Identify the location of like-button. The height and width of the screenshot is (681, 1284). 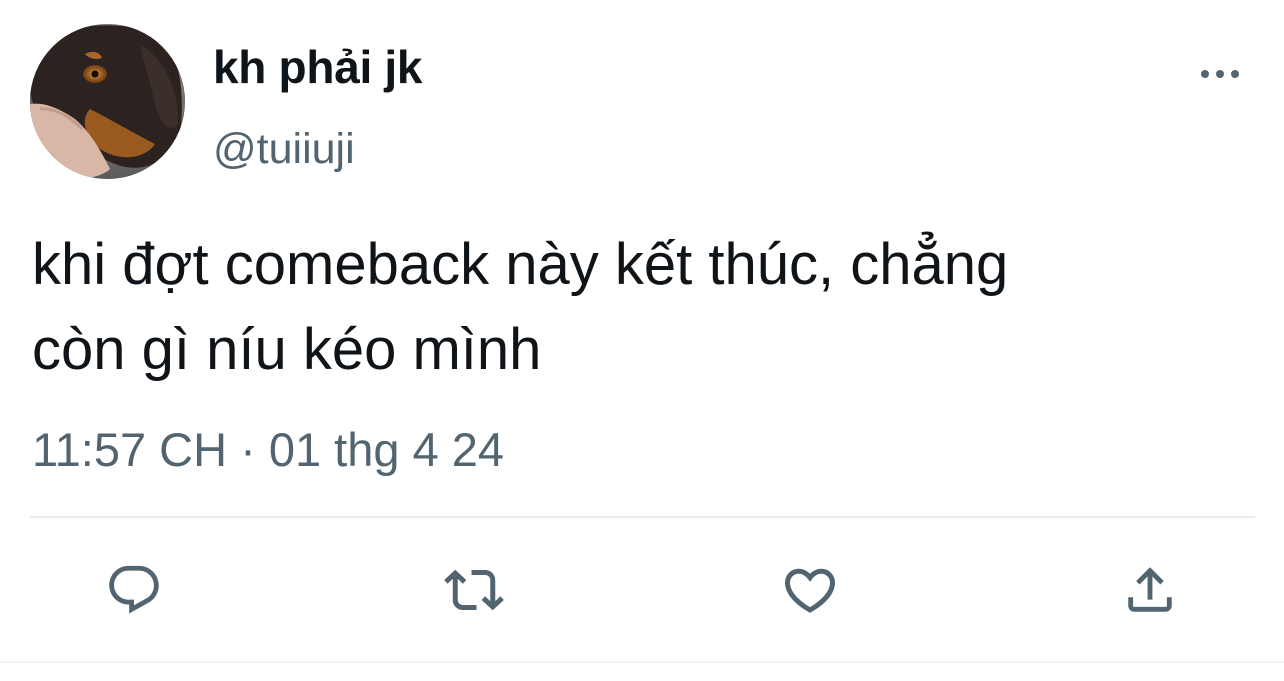
(810, 590).